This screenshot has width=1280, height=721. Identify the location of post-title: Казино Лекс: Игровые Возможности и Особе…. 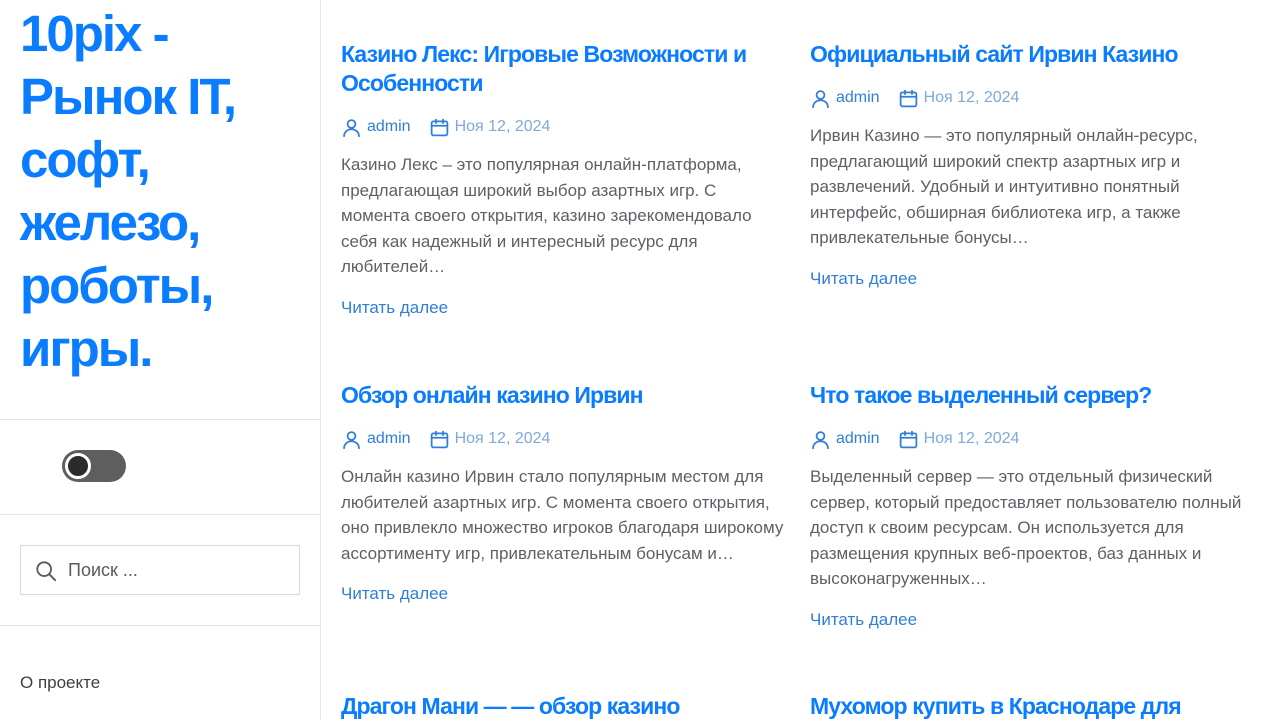
(566, 69).